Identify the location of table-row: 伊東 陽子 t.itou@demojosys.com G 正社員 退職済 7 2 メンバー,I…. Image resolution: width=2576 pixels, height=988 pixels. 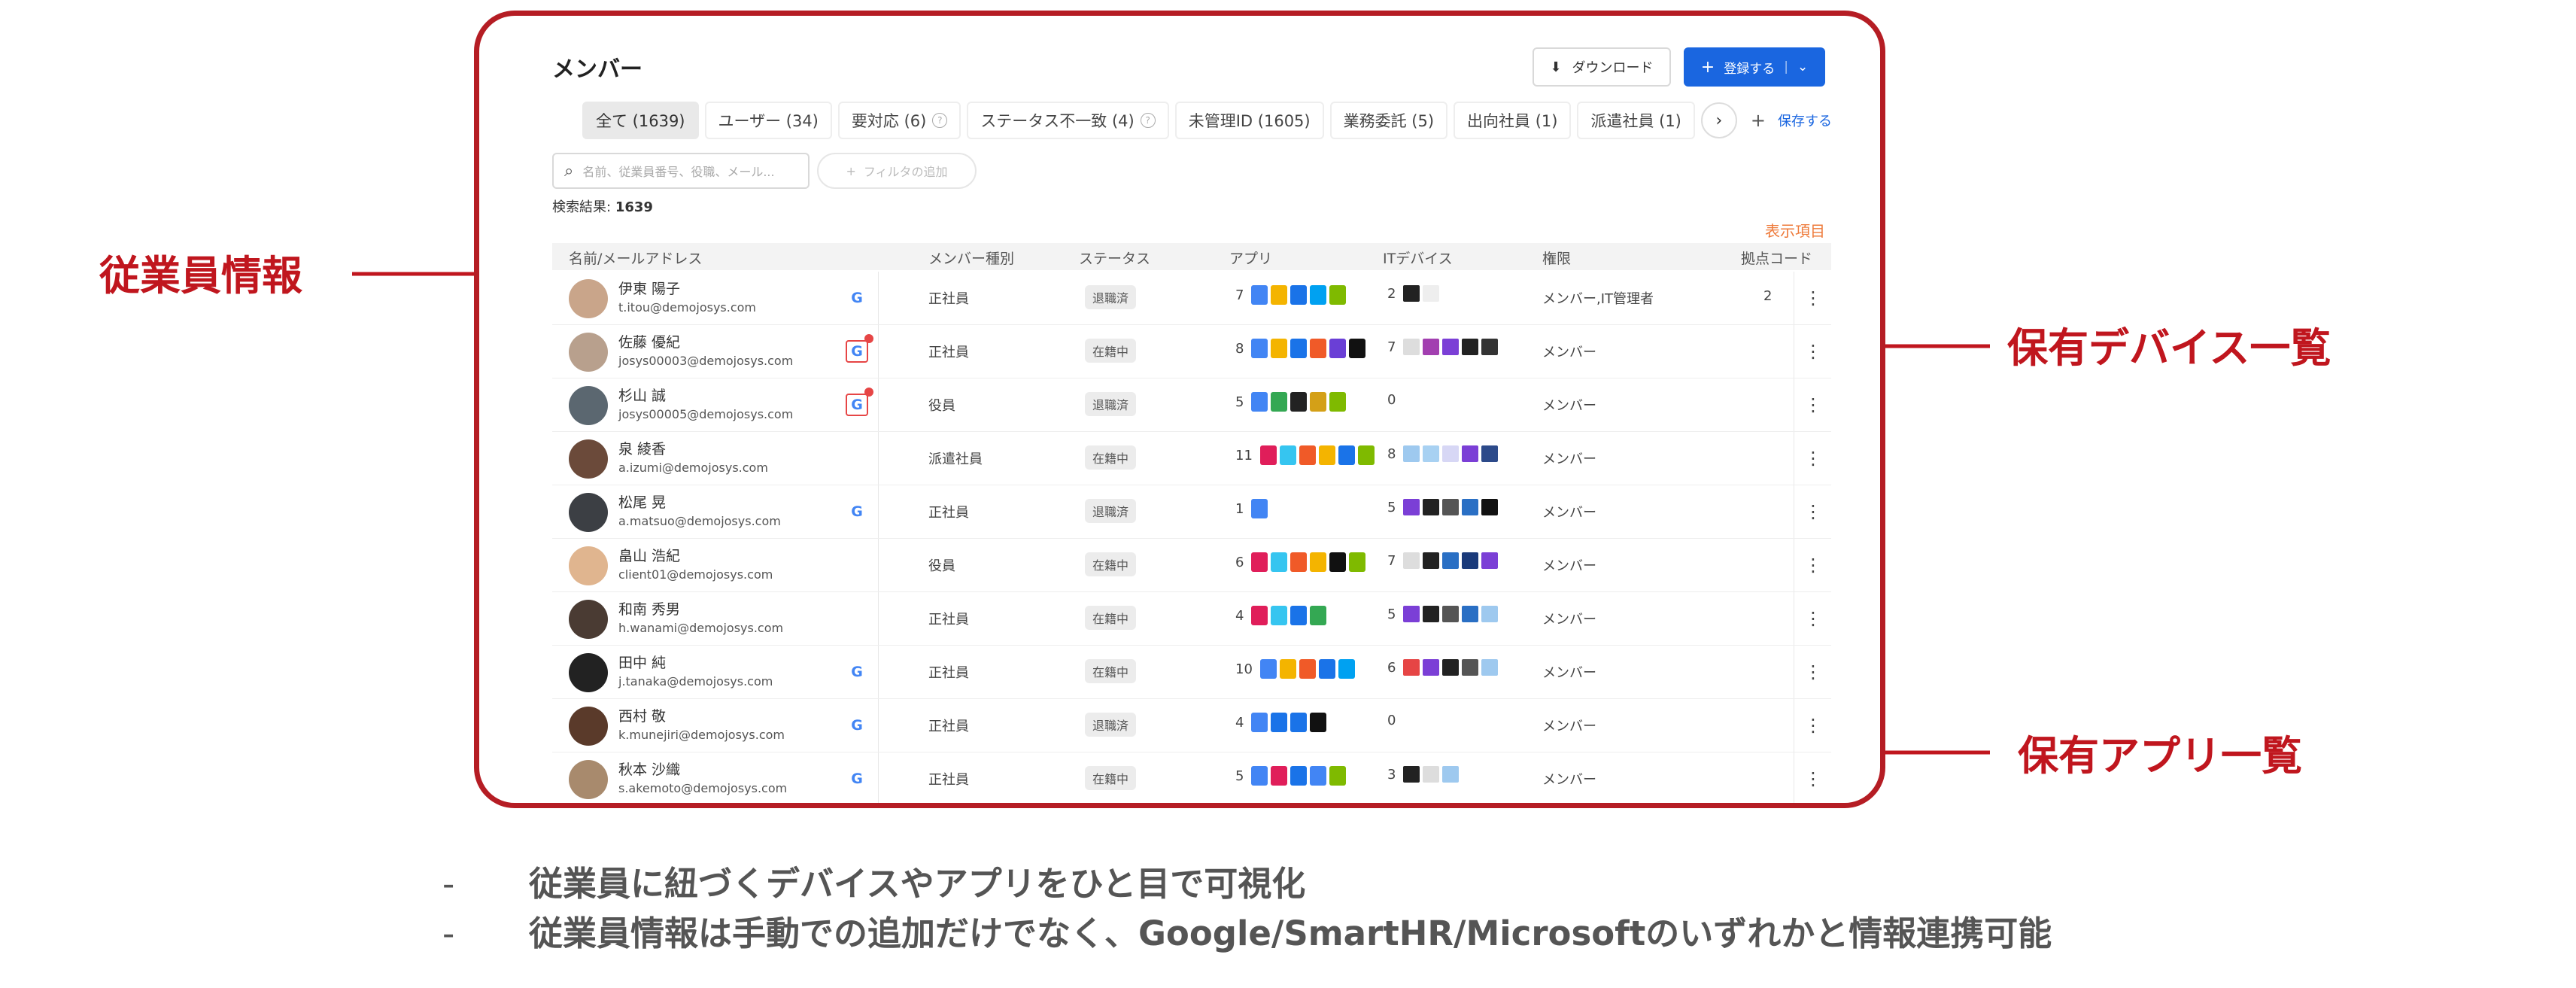
(1192, 298).